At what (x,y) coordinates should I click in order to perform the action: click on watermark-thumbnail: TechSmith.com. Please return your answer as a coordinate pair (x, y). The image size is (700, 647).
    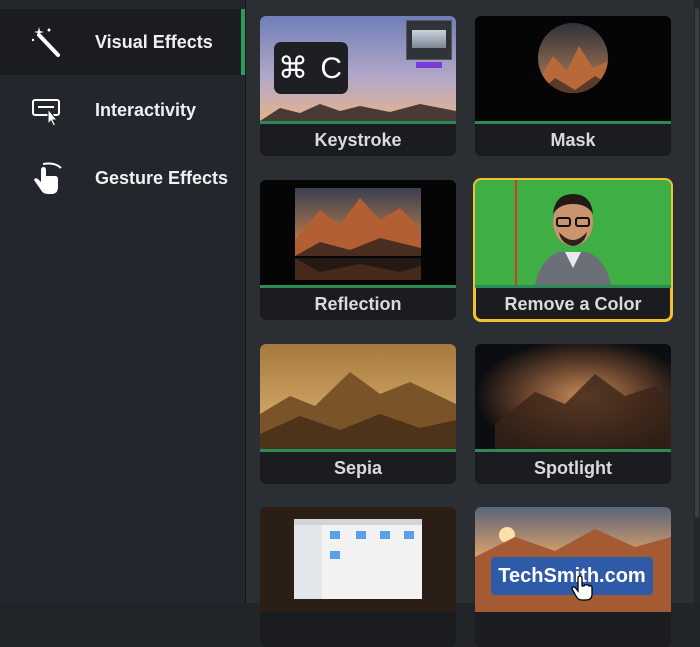
    Looking at the image, I should click on (573, 559).